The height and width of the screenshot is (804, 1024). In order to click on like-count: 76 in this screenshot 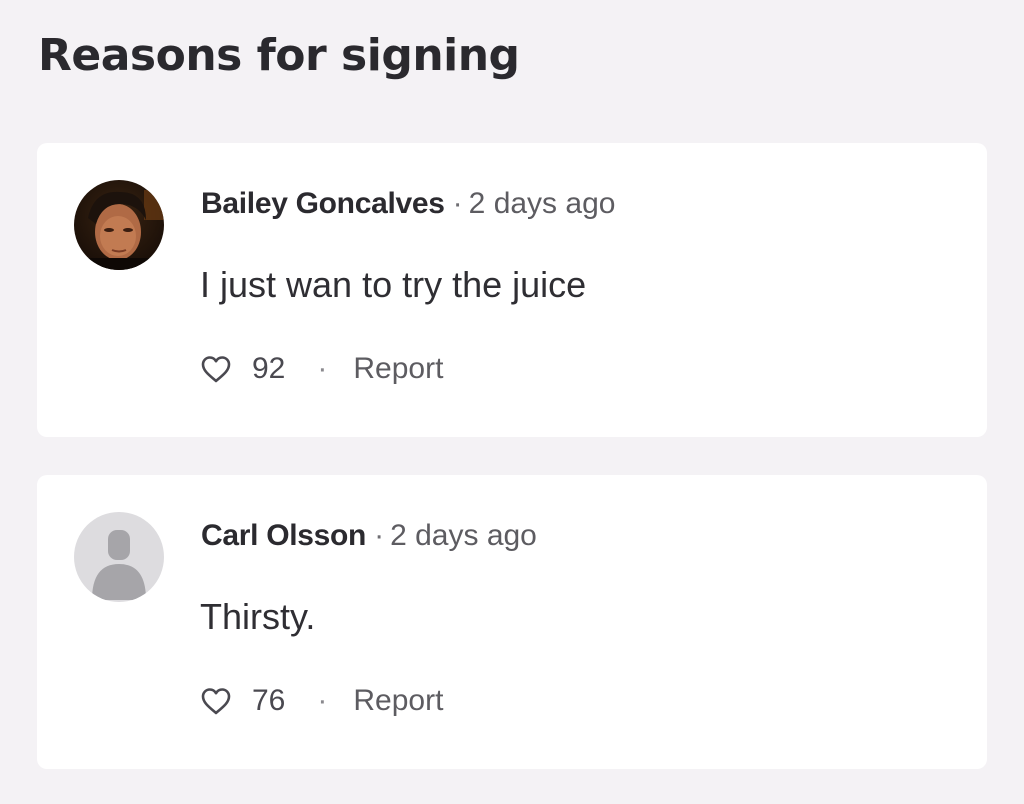, I will do `click(269, 700)`.